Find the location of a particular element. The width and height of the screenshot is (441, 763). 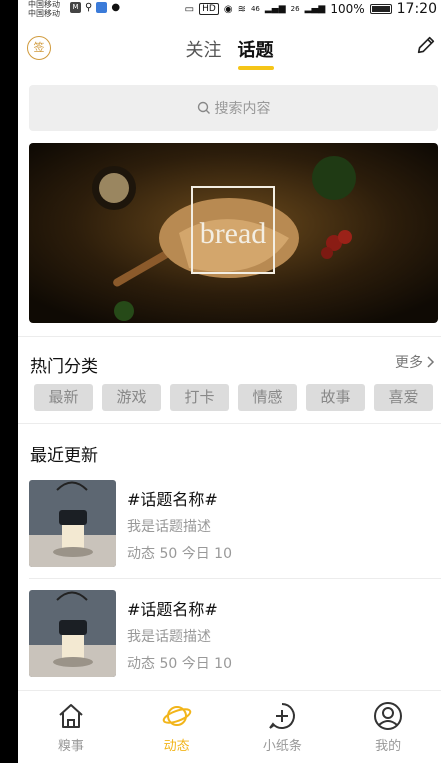

top-tabs: 关注 话题 is located at coordinates (229, 53).